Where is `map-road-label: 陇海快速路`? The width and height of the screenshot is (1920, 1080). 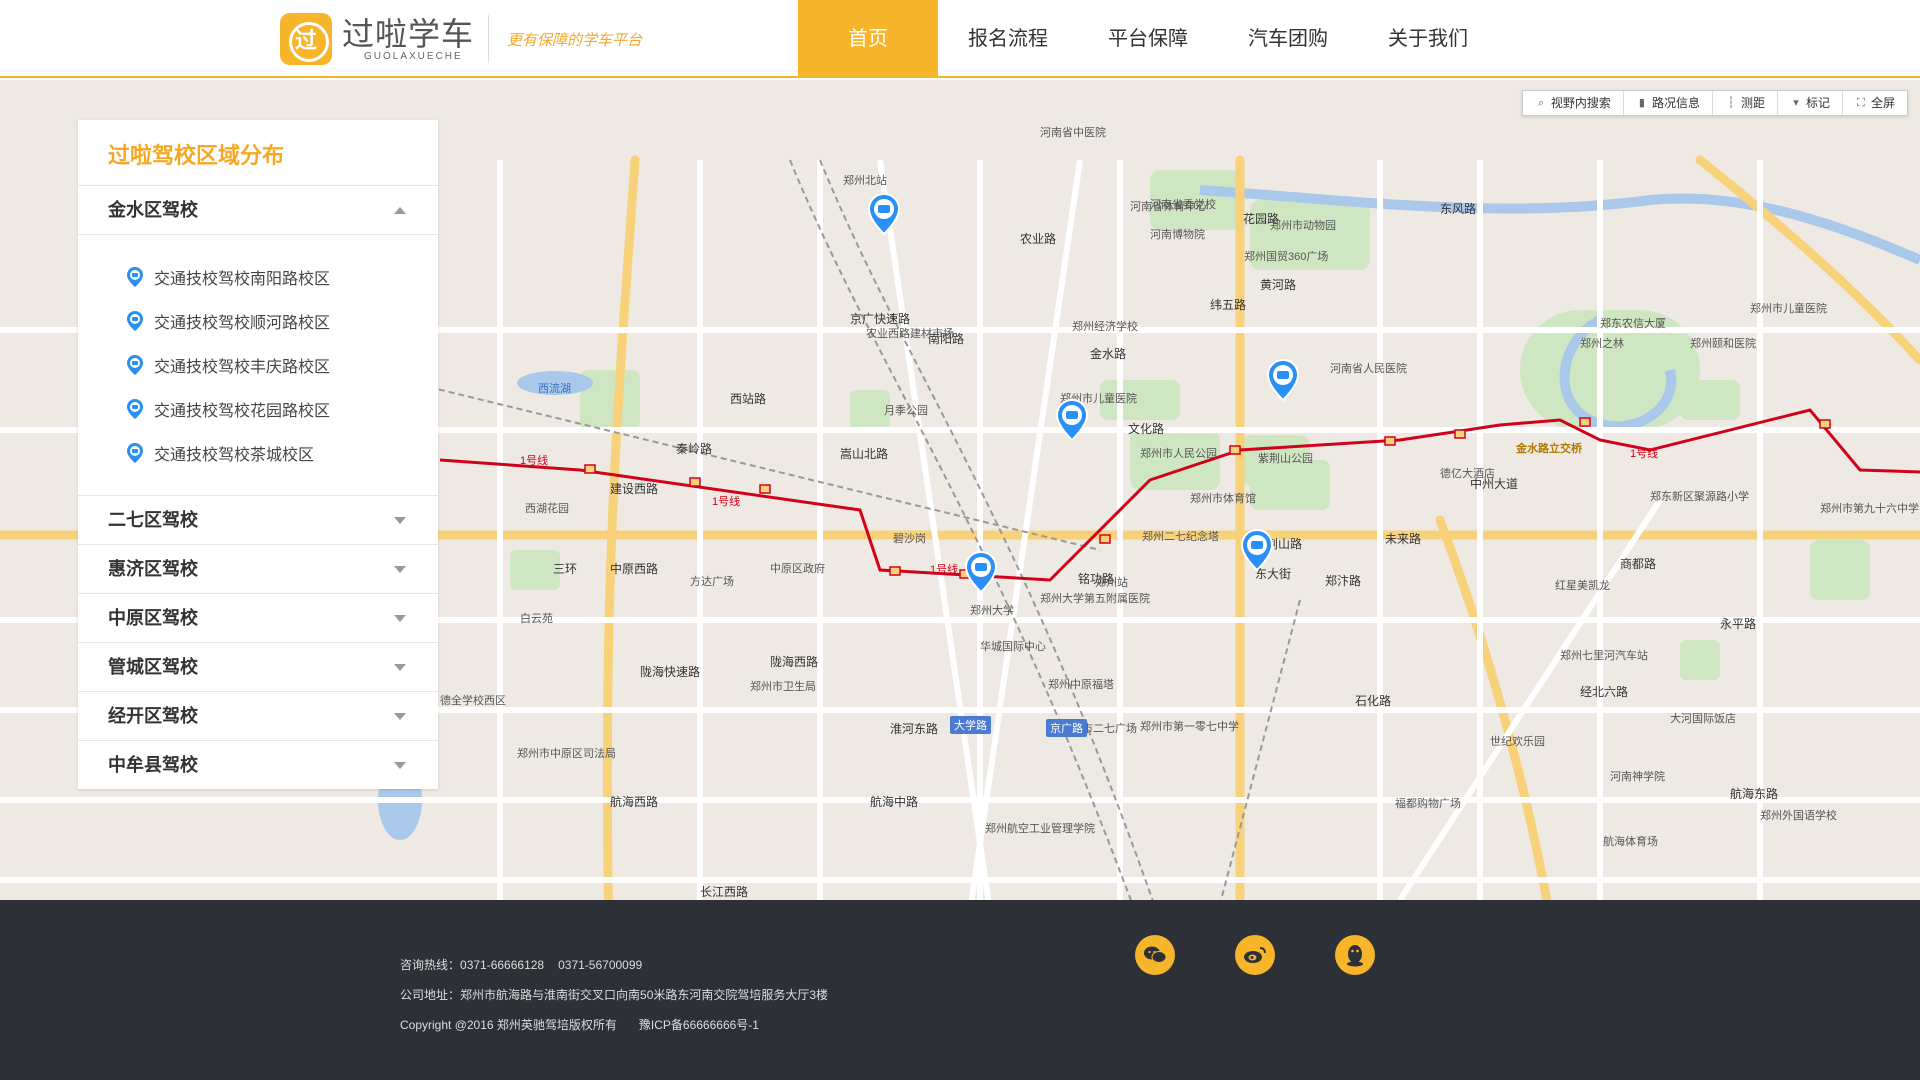
map-road-label: 陇海快速路 is located at coordinates (670, 672).